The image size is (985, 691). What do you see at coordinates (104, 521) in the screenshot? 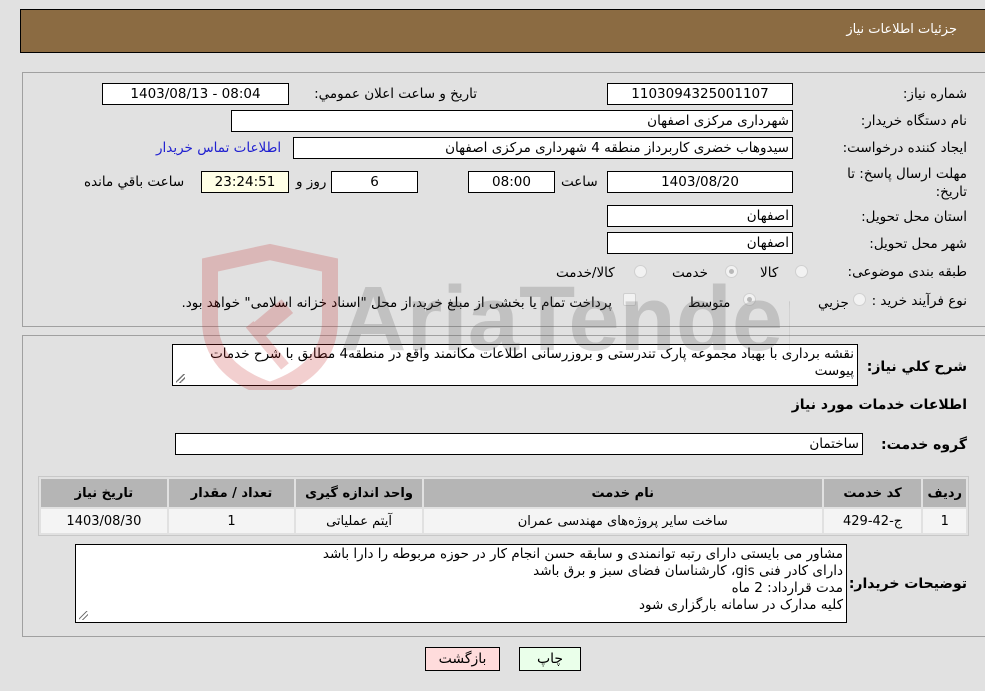
I see `cell-need-date: 1403/08/30` at bounding box center [104, 521].